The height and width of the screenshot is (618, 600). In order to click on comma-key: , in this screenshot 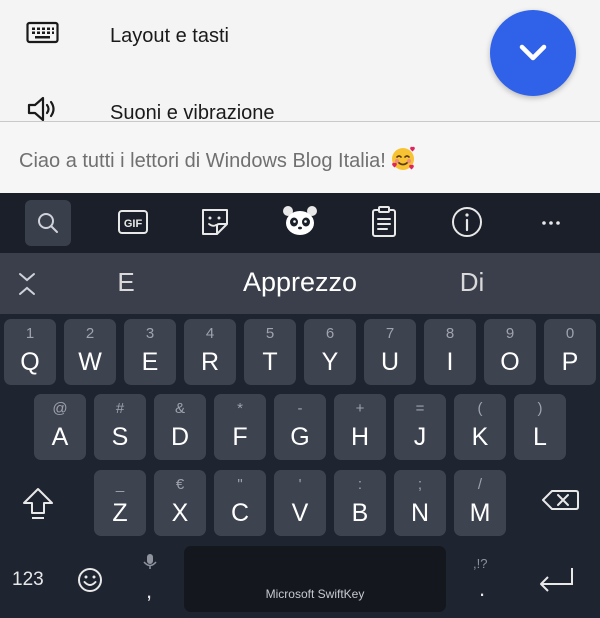, I will do `click(150, 580)`.